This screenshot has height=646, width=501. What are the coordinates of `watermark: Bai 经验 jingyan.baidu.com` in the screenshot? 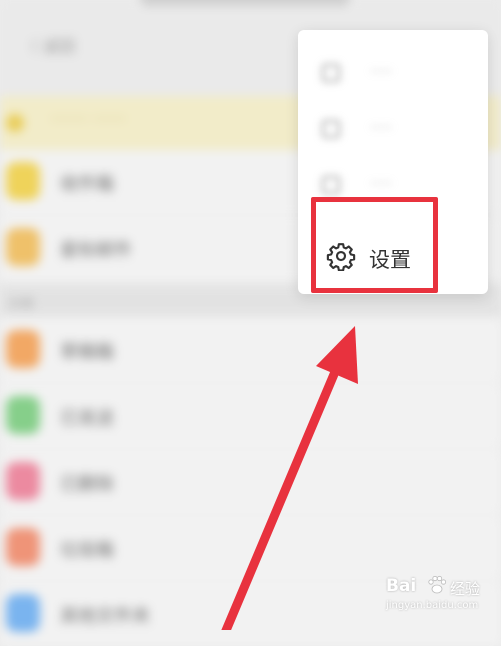 It's located at (441, 596).